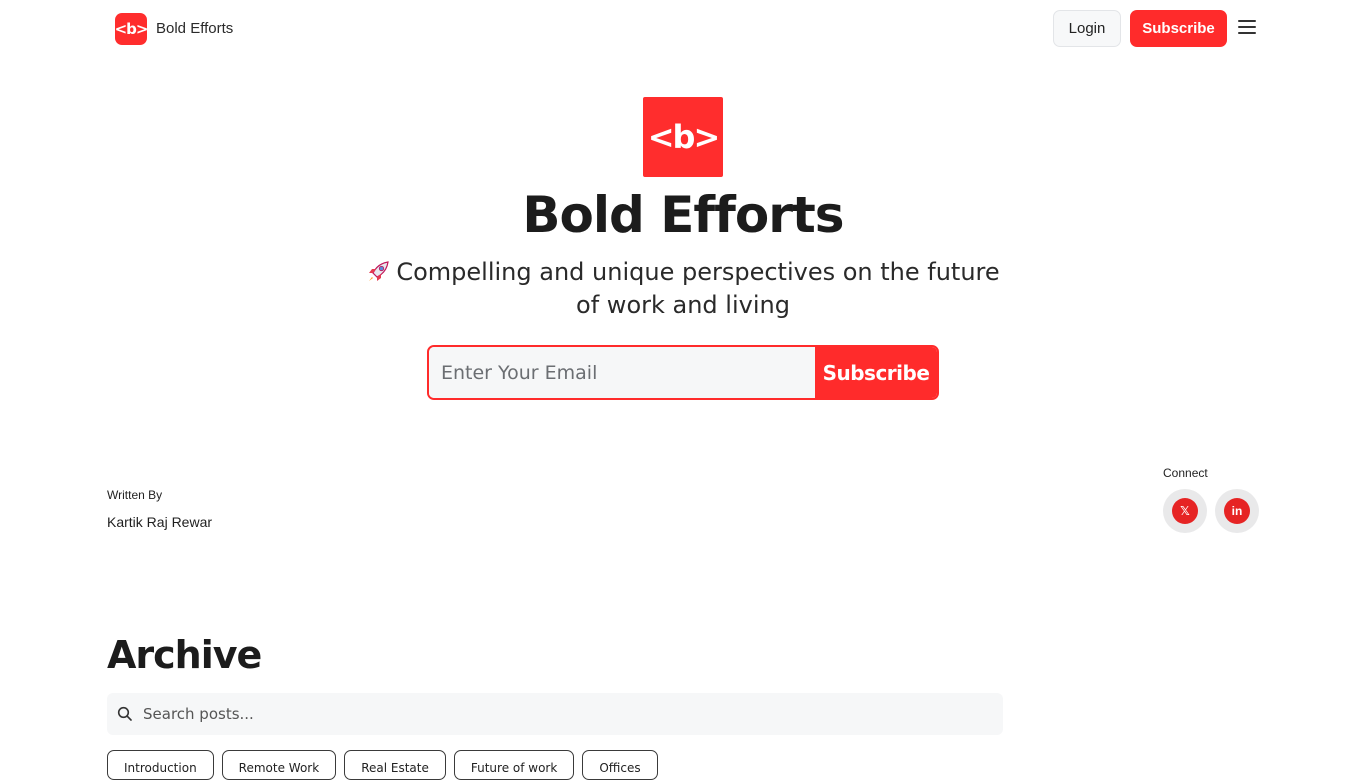  Describe the element at coordinates (131, 28) in the screenshot. I see `brand-logo: <b>` at that location.